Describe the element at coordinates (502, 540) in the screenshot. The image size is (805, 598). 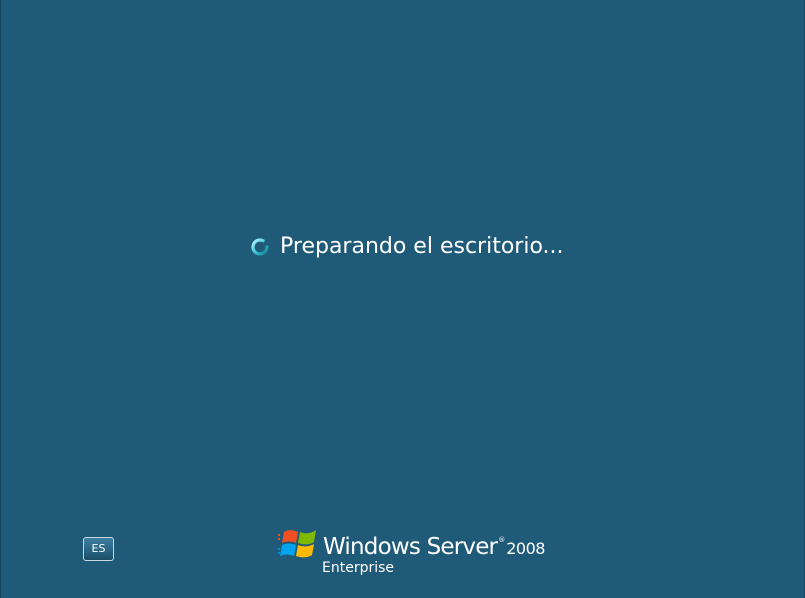
I see `trademark-symbol: ®` at that location.